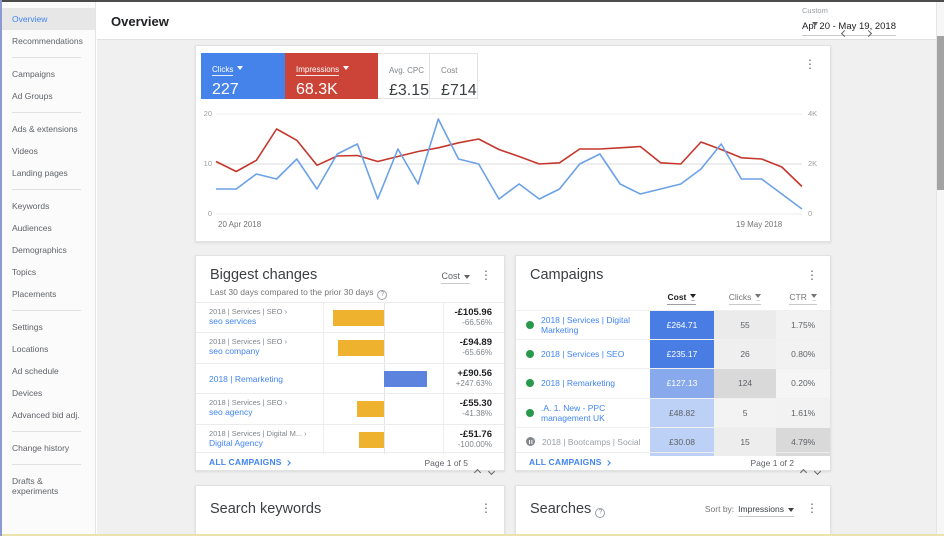  What do you see at coordinates (940, 269) in the screenshot?
I see `vertical-scrollbar` at bounding box center [940, 269].